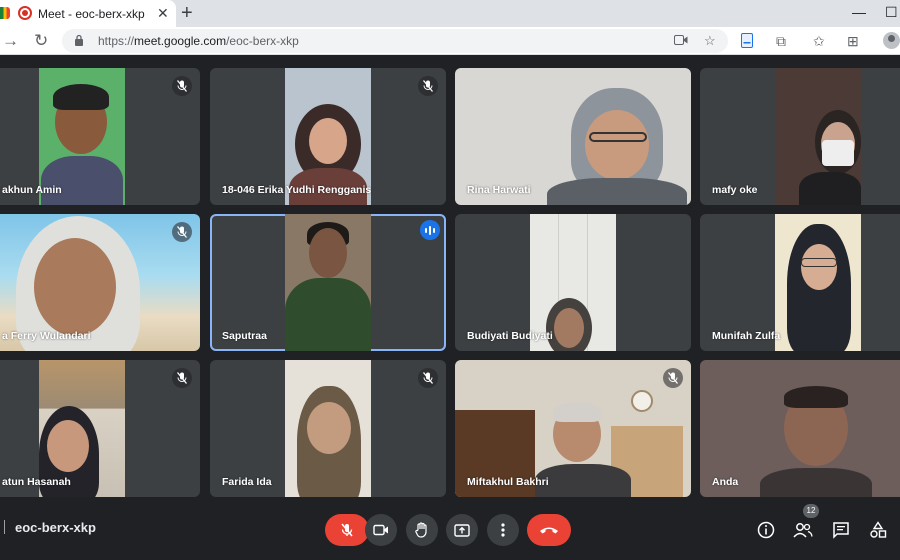 This screenshot has width=900, height=560. Describe the element at coordinates (247, 482) in the screenshot. I see `participant-name: Farida Ida` at that location.